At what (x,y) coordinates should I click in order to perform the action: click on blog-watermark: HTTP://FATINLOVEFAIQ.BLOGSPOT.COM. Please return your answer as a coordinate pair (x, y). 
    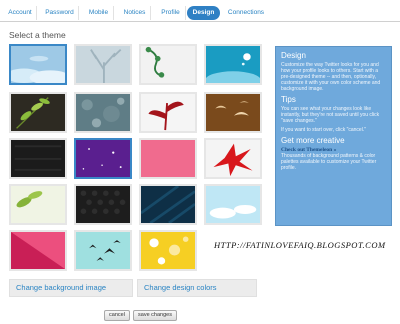
    Looking at the image, I should click on (300, 245).